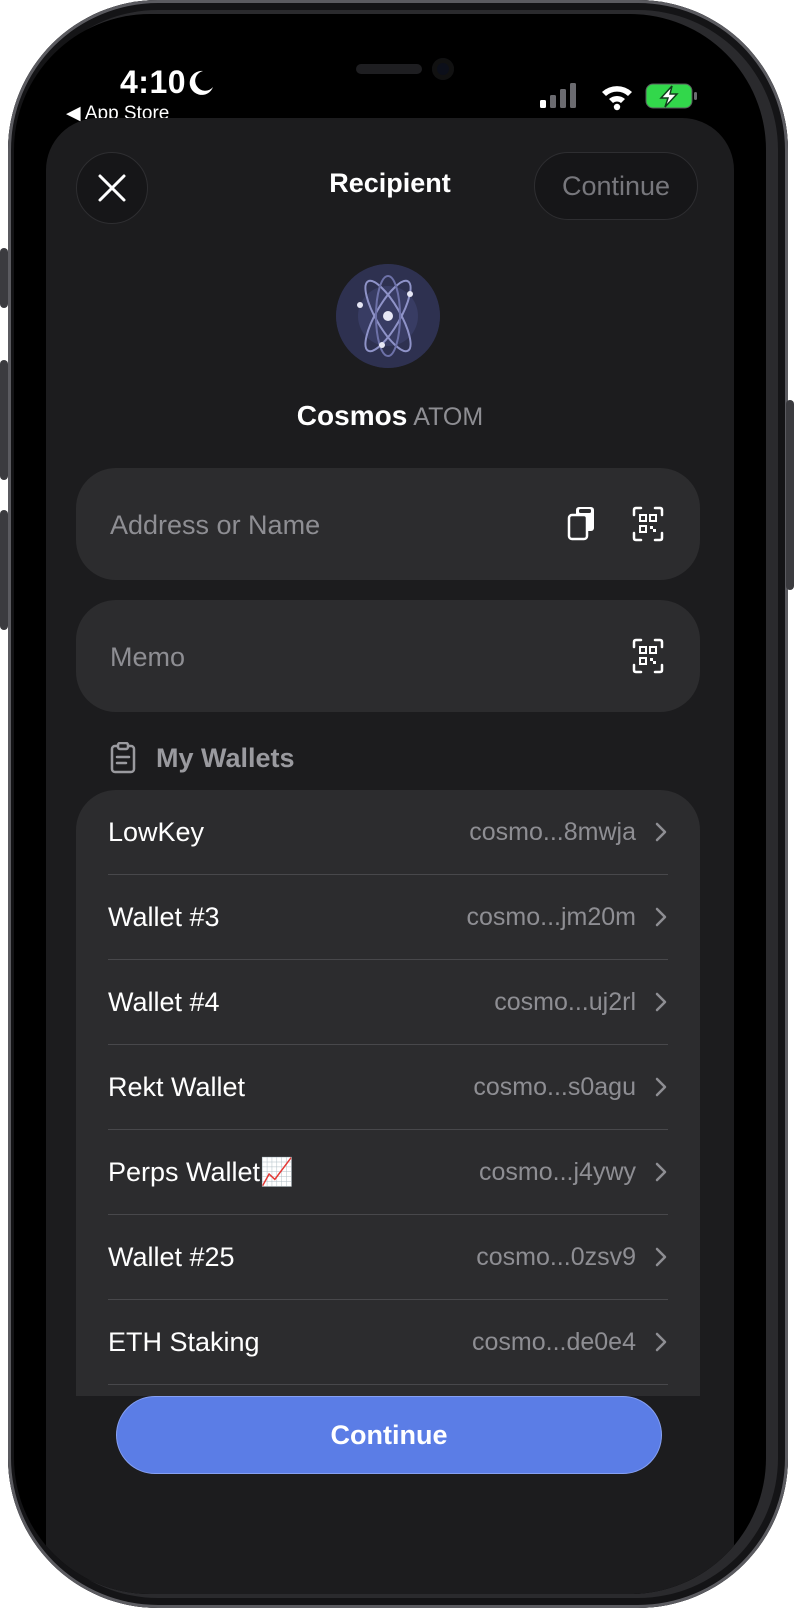 Image resolution: width=796 pixels, height=1608 pixels. Describe the element at coordinates (552, 831) in the screenshot. I see `wallet-address: cosmo...8mwja` at that location.